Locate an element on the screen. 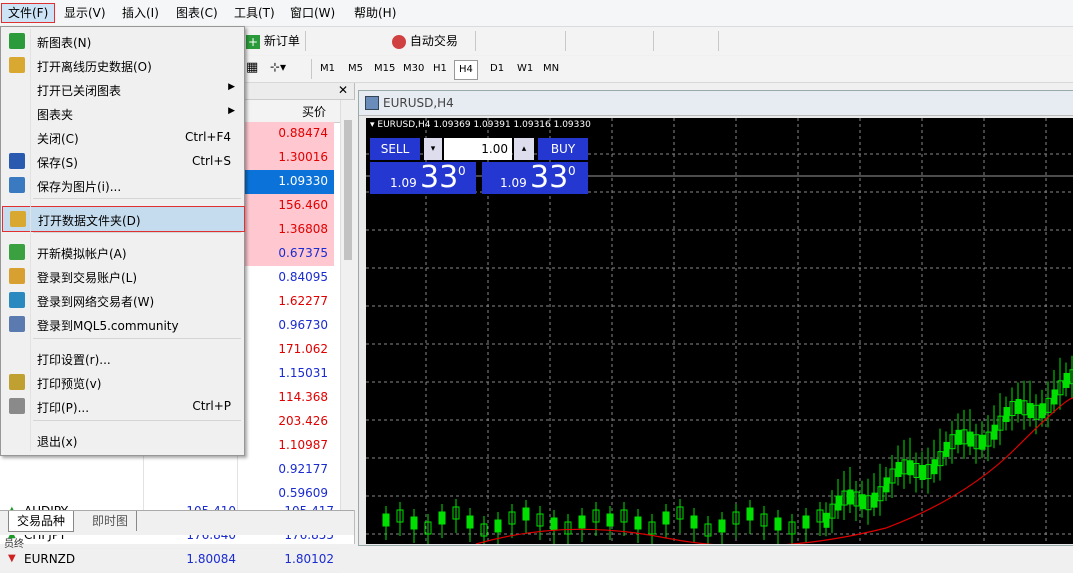 The image size is (1073, 573). new-chart-icon is located at coordinates (17, 41).